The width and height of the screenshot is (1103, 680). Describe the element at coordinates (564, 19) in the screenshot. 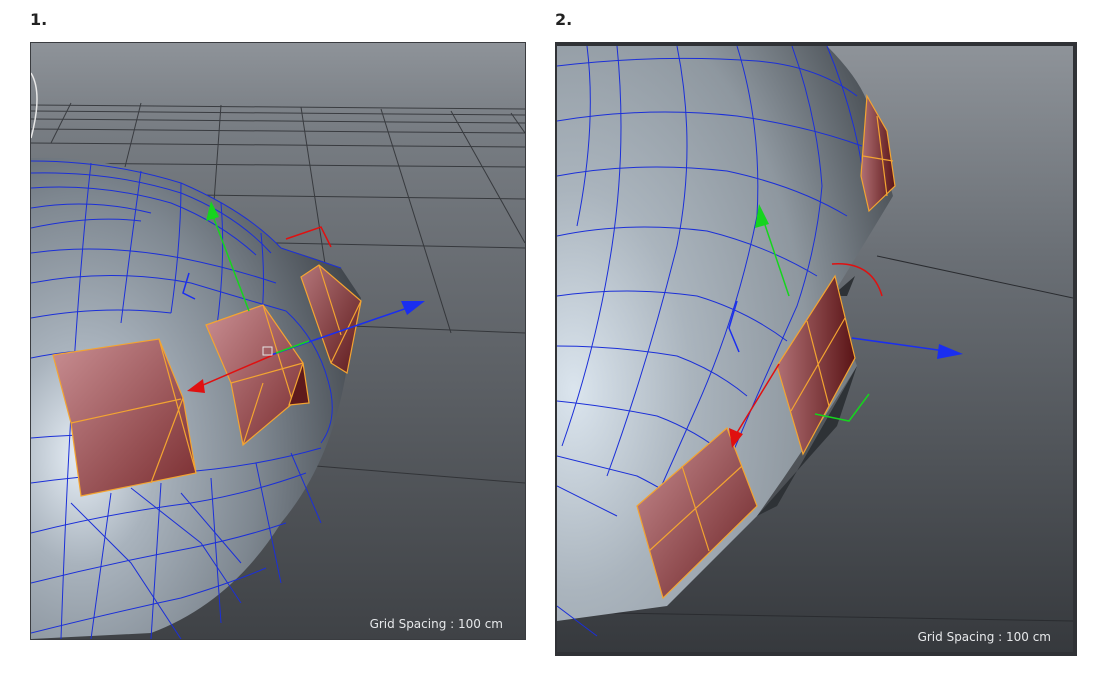

I see `step-2-label: 2.` at that location.